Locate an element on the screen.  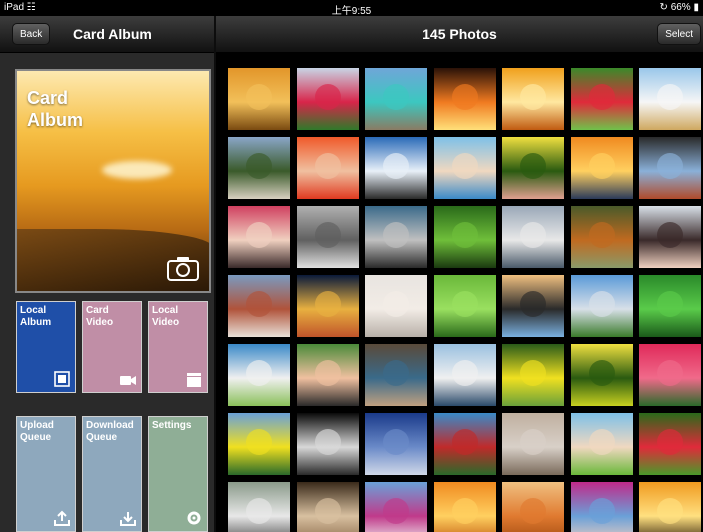
cover-title-line1: Card is located at coordinates (48, 98).